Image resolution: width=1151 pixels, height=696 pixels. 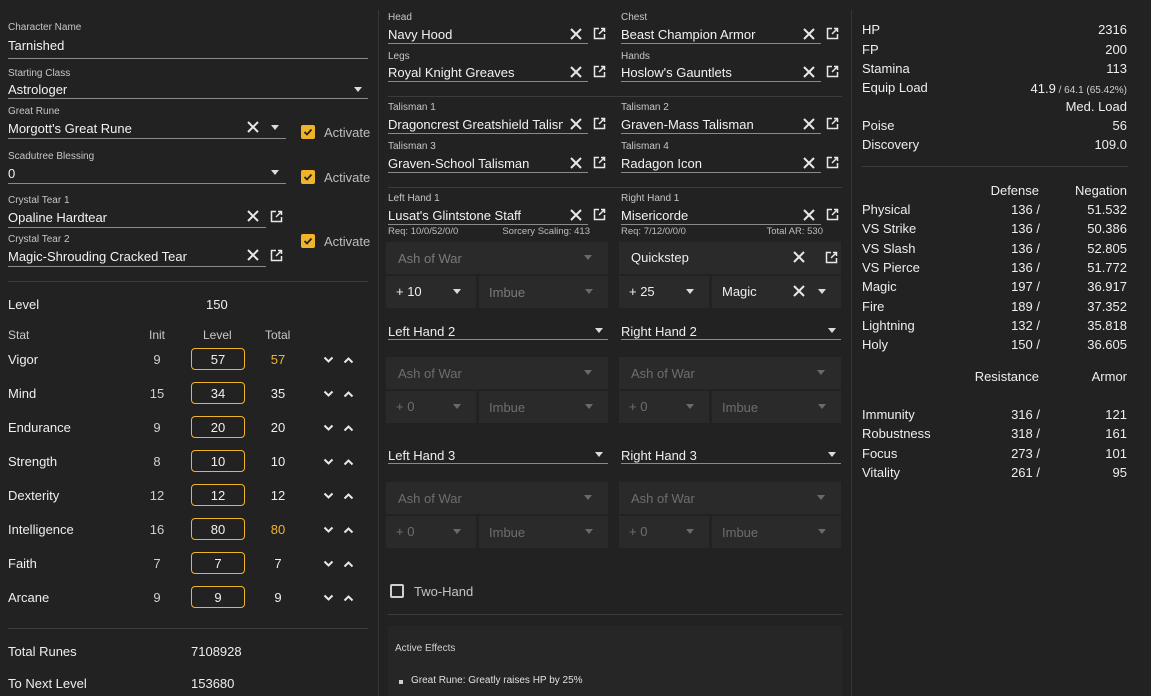 What do you see at coordinates (543, 407) in the screenshot?
I see `left-hand-2-imbue-select: Imbue` at bounding box center [543, 407].